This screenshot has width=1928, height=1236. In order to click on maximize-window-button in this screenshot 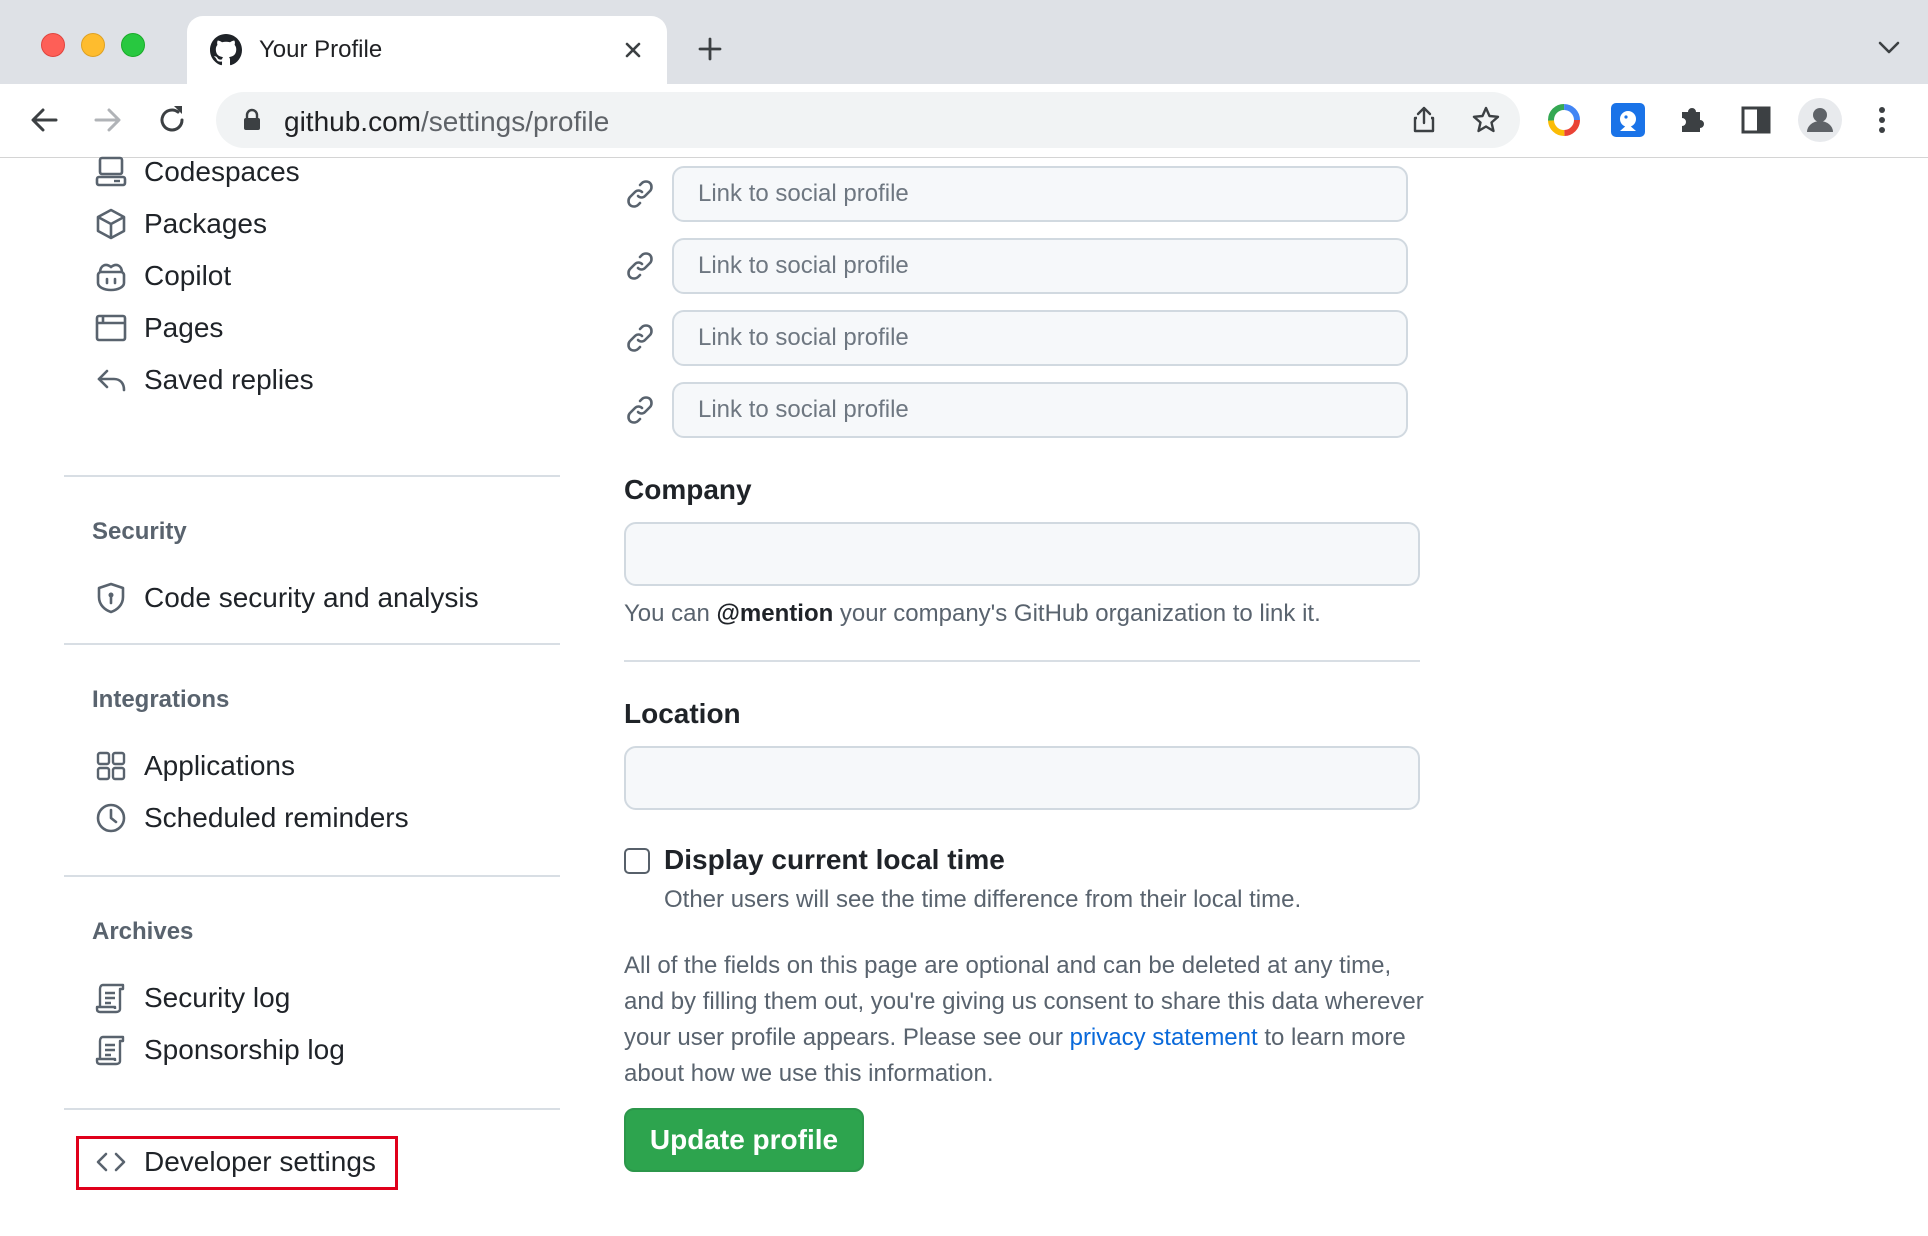, I will do `click(133, 45)`.